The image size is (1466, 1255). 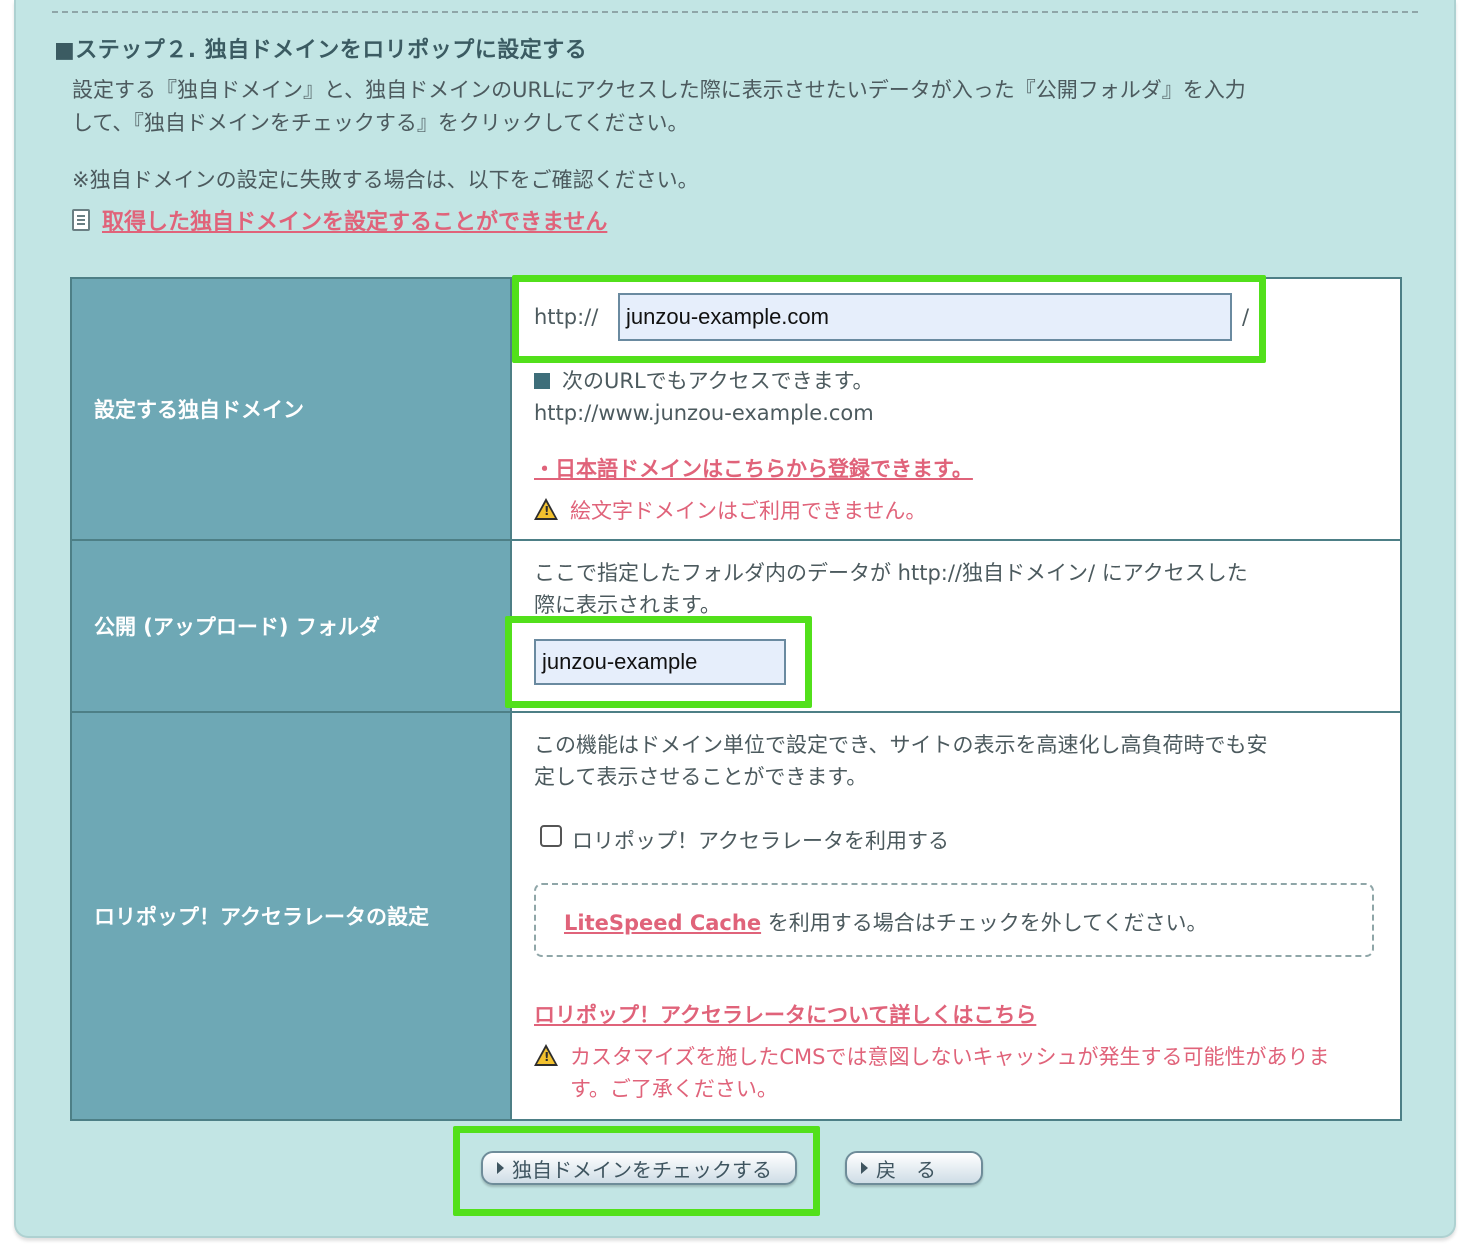 What do you see at coordinates (730, 510) in the screenshot?
I see `emoji-warning: ! 絵文字ドメインはご利用できません。` at bounding box center [730, 510].